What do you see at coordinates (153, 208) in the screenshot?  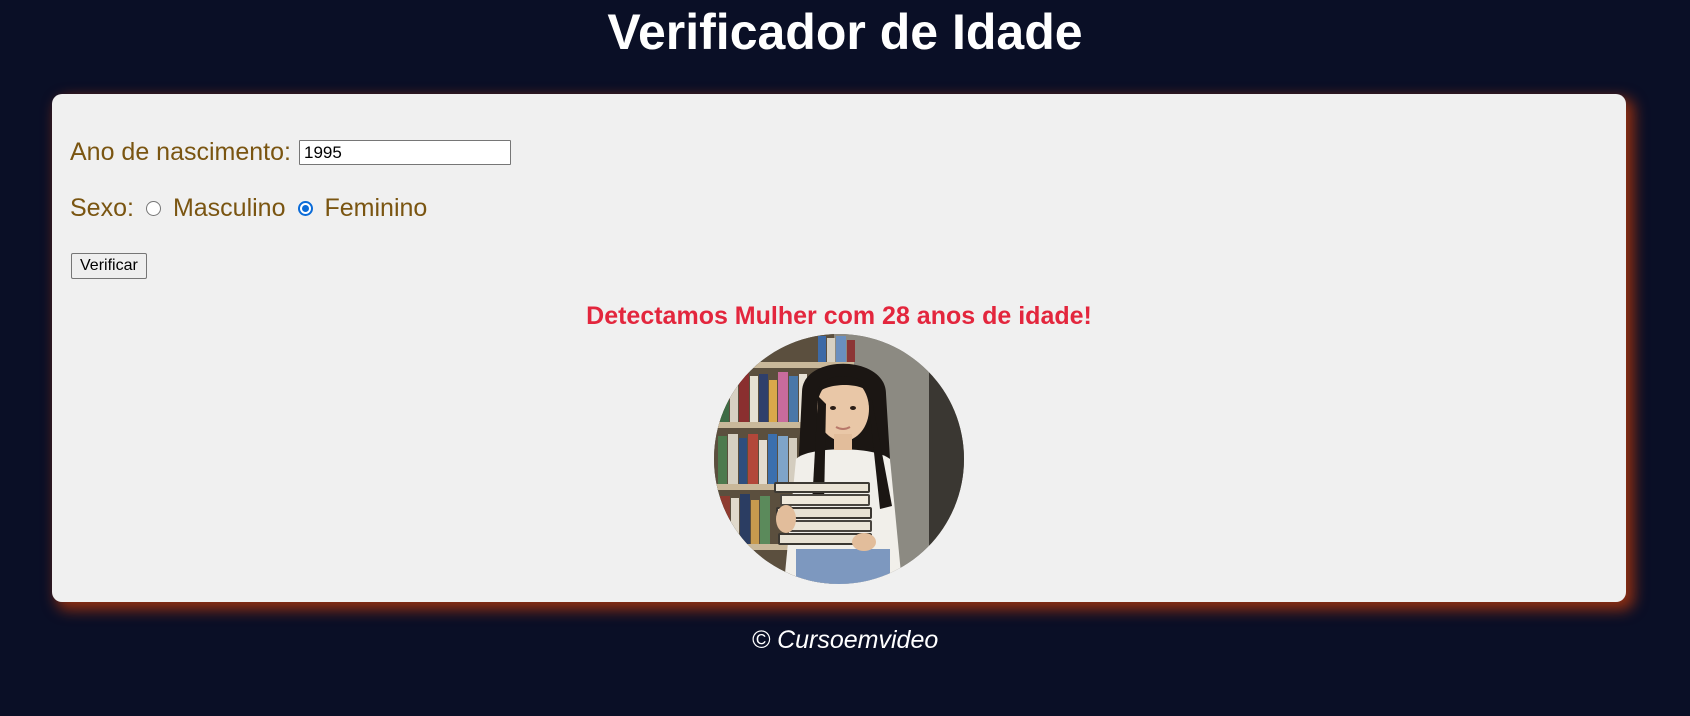 I see `radio-masculino` at bounding box center [153, 208].